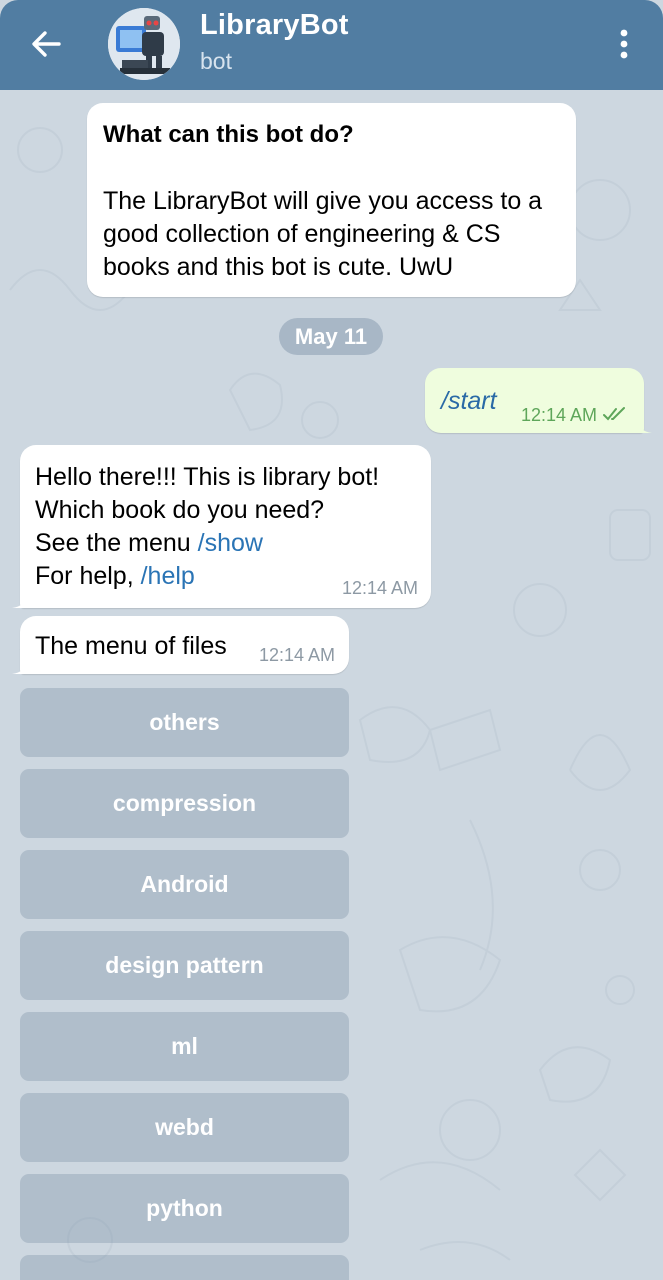  Describe the element at coordinates (228, 134) in the screenshot. I see `intro-heading: What can this bot do?` at that location.